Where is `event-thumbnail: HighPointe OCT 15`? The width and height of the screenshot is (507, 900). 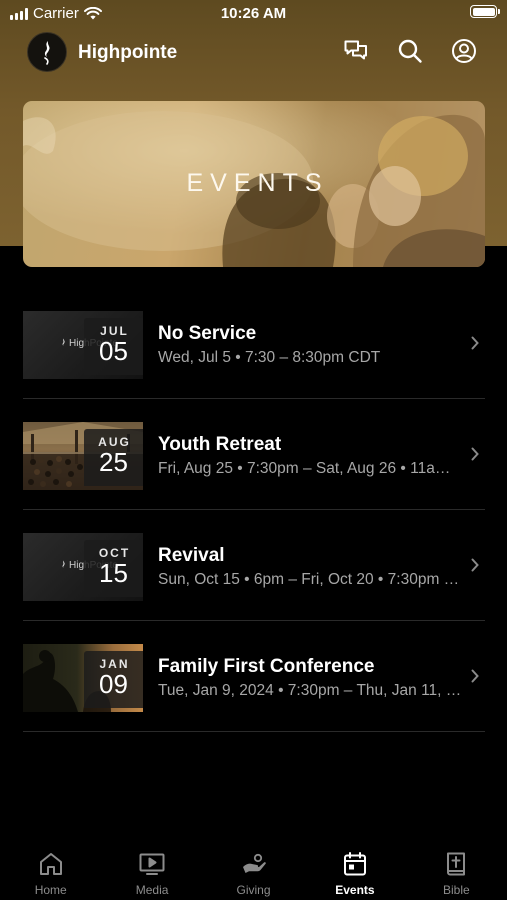 event-thumbnail: HighPointe OCT 15 is located at coordinates (83, 567).